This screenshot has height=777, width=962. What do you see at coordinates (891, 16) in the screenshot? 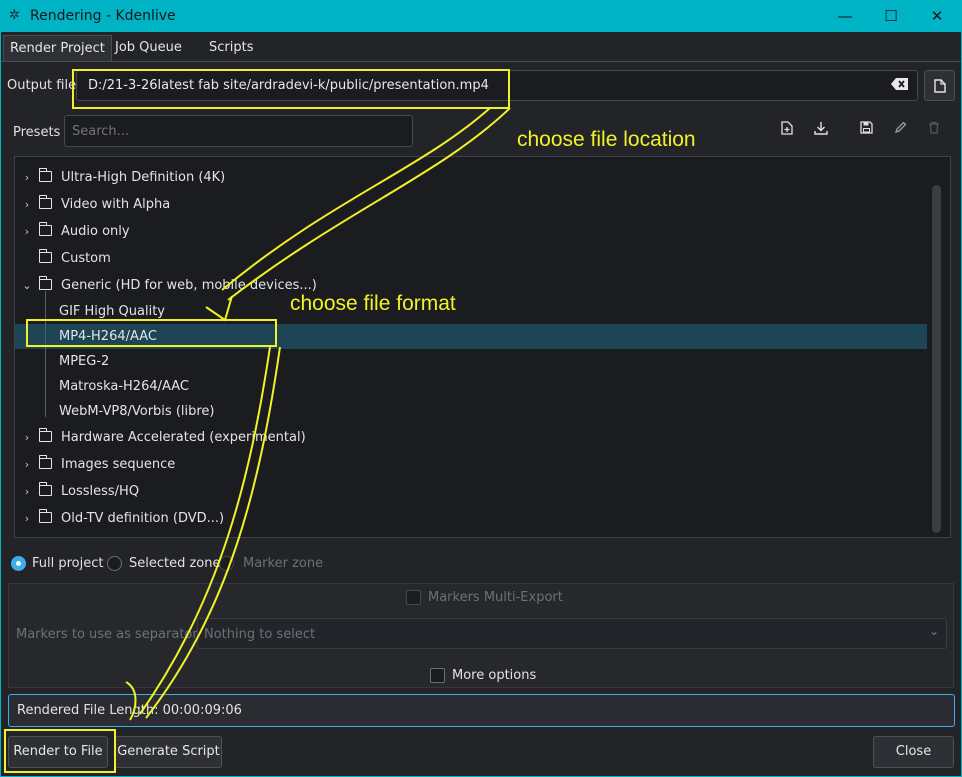
I see `maximize-button: ☐` at bounding box center [891, 16].